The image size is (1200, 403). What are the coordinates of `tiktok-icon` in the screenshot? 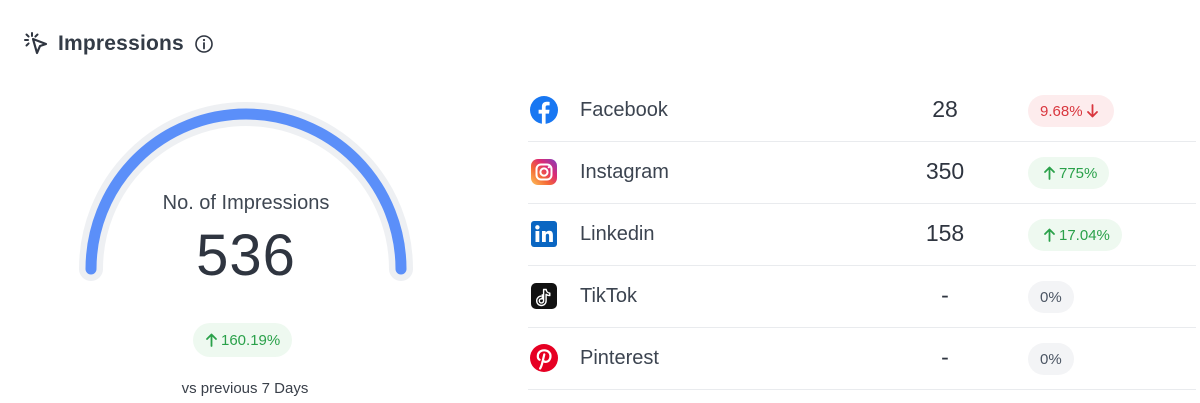 It's located at (544, 296).